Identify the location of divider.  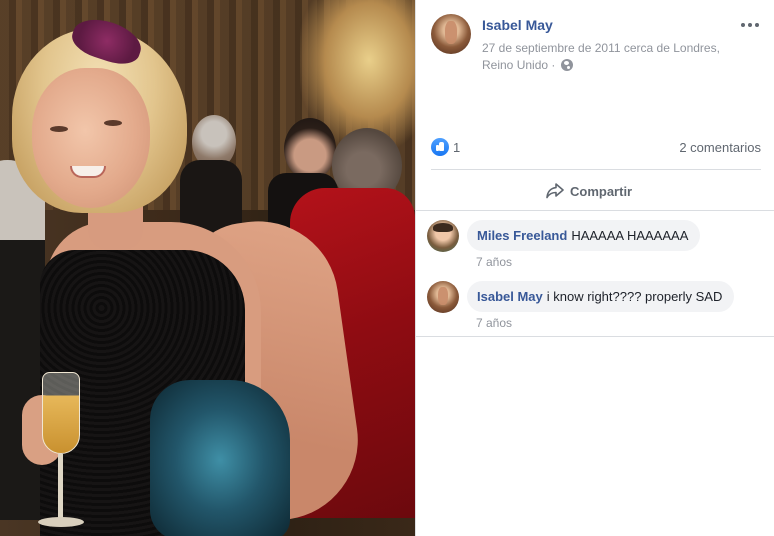
(596, 169).